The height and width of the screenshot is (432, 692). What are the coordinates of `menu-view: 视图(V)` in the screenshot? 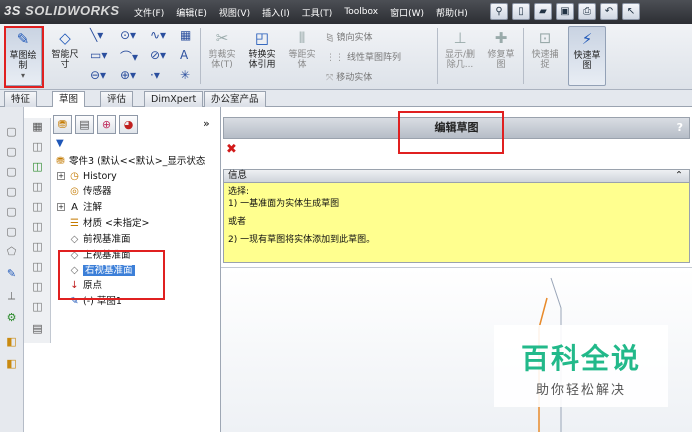 It's located at (234, 12).